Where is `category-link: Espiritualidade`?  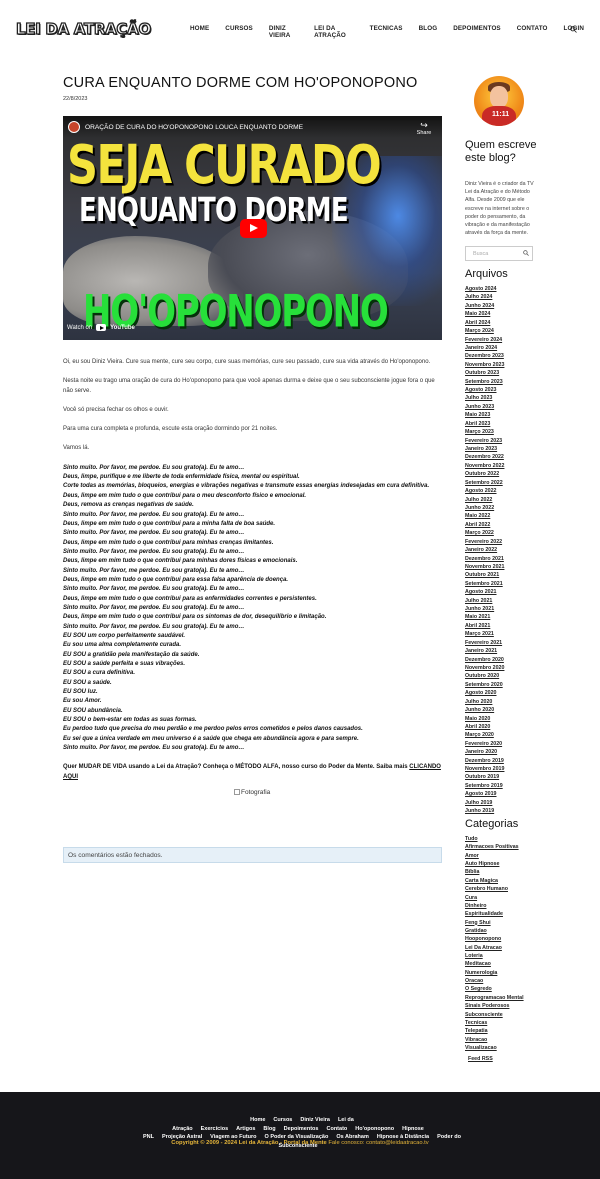
category-link: Espiritualidade is located at coordinates (502, 914).